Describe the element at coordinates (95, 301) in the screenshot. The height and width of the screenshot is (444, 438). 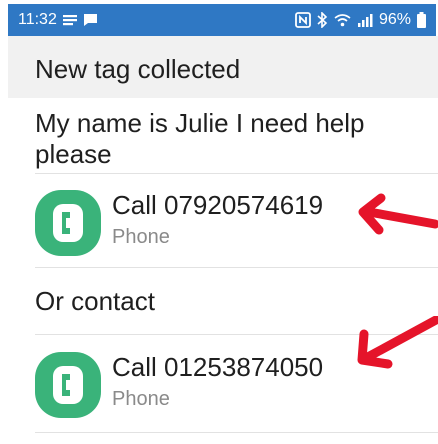
I see `section-label: Or contact` at that location.